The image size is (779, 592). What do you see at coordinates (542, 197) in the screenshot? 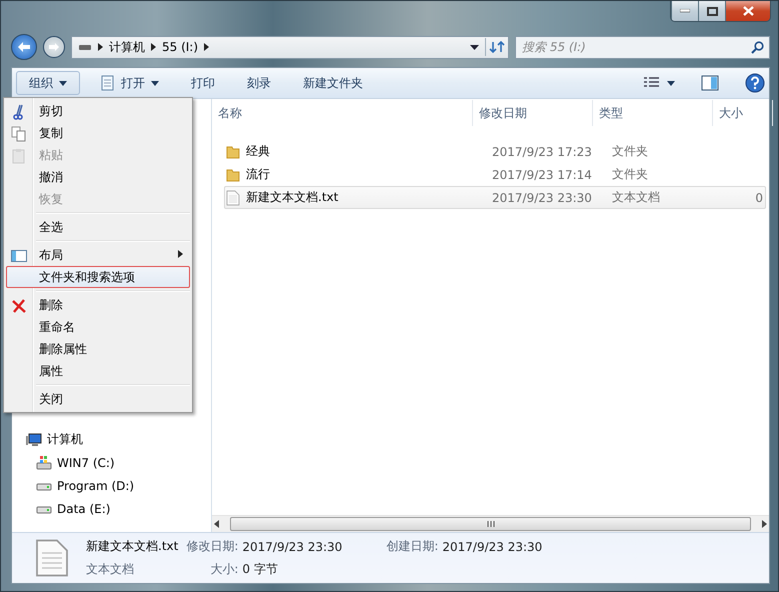
I see `modified-date: 2017/9/23 23:30` at bounding box center [542, 197].